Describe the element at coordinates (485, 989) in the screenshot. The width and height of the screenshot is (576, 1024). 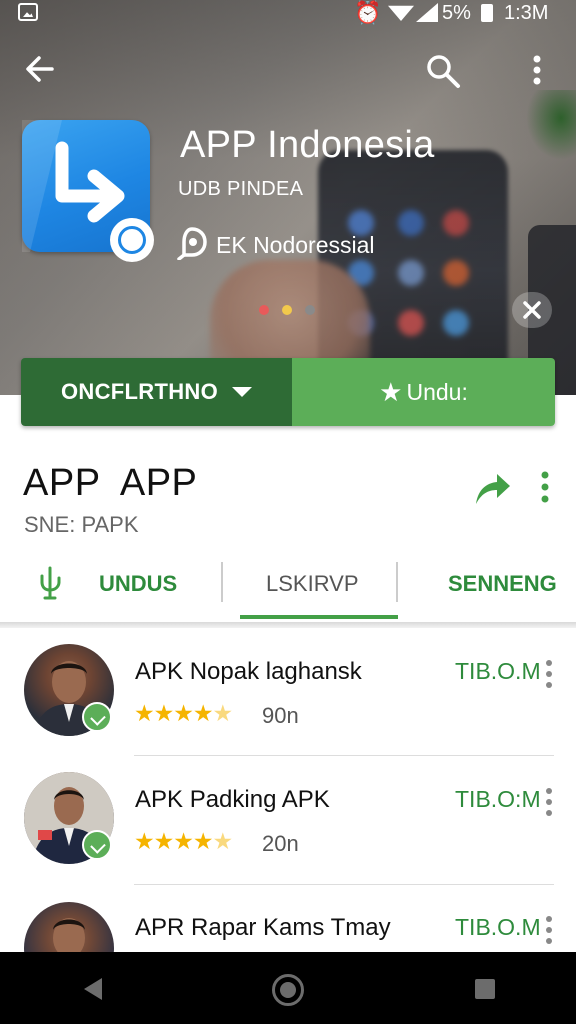
I see `nav-recents-icon` at that location.